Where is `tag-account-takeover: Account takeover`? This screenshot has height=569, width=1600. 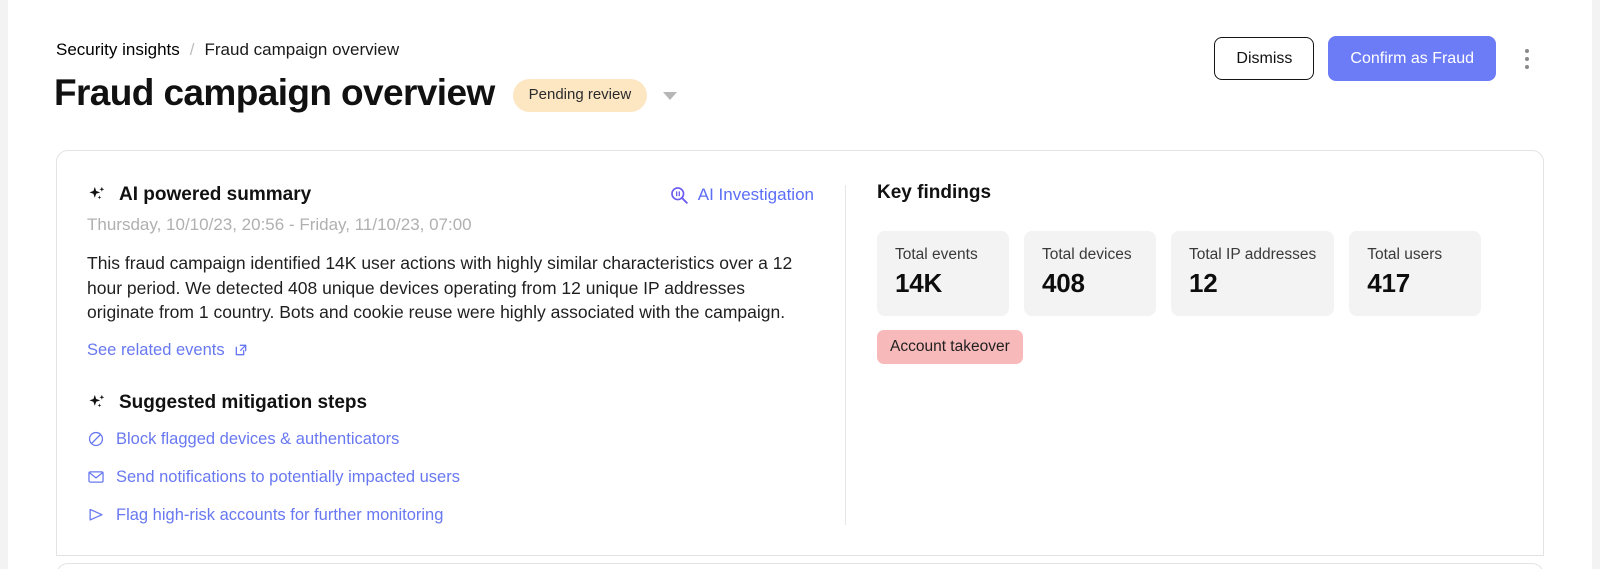
tag-account-takeover: Account takeover is located at coordinates (950, 347).